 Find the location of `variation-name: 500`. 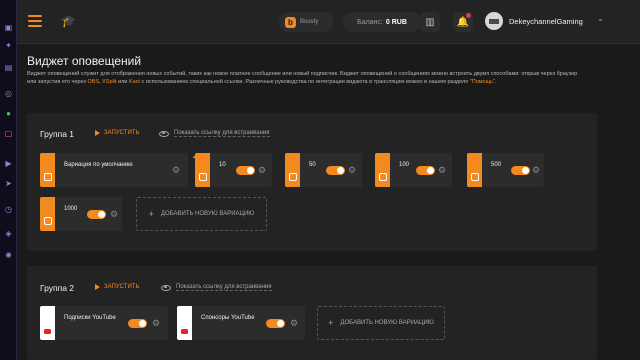

variation-name: 500 is located at coordinates (496, 165).